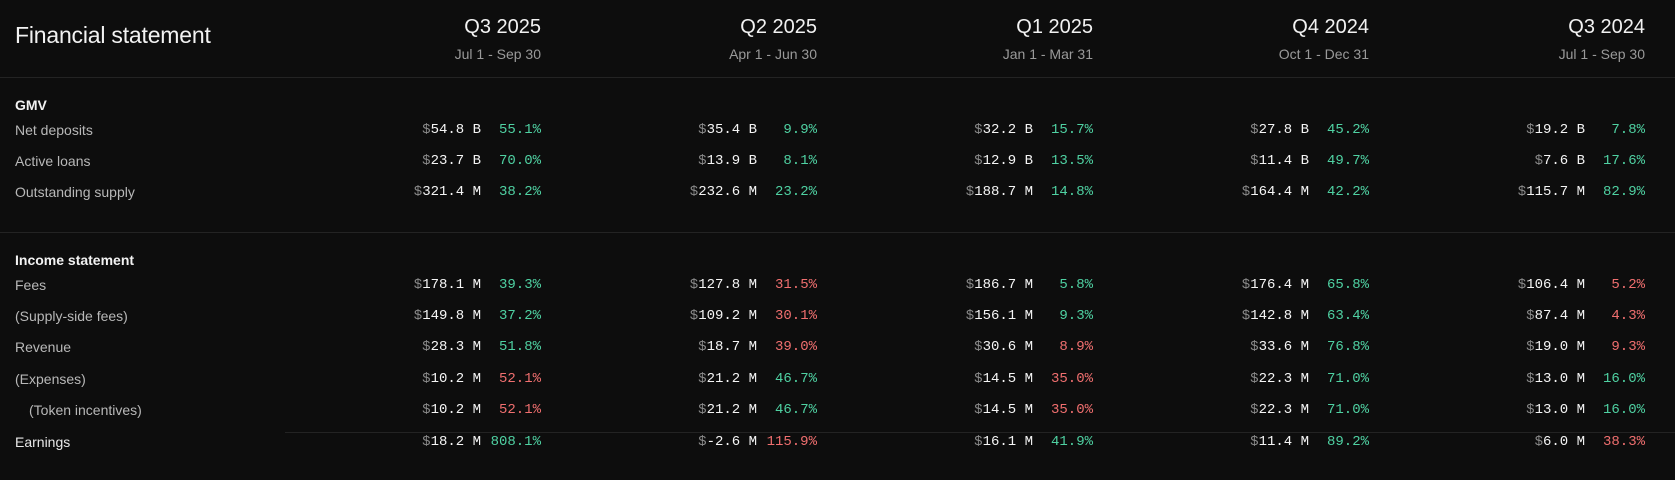 This screenshot has width=1675, height=480. What do you see at coordinates (1347, 161) in the screenshot?
I see `change-percent: 49.7%` at bounding box center [1347, 161].